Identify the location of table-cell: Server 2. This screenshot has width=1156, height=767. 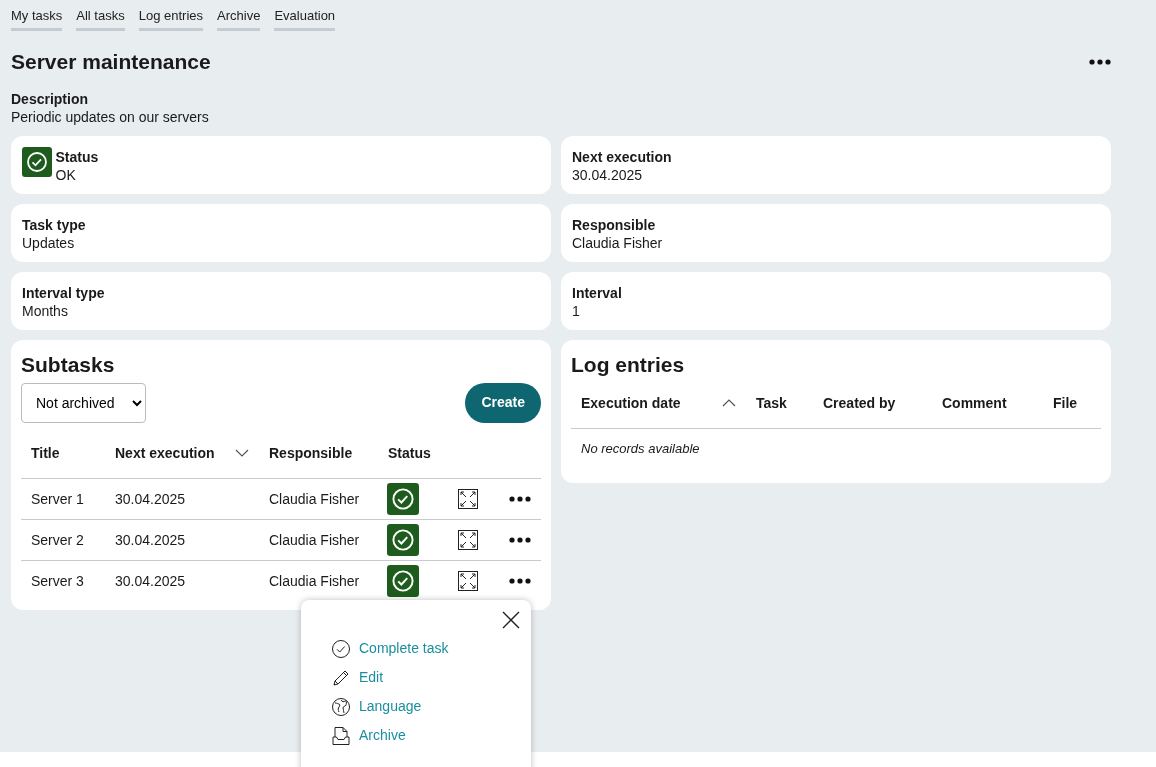
(63, 540).